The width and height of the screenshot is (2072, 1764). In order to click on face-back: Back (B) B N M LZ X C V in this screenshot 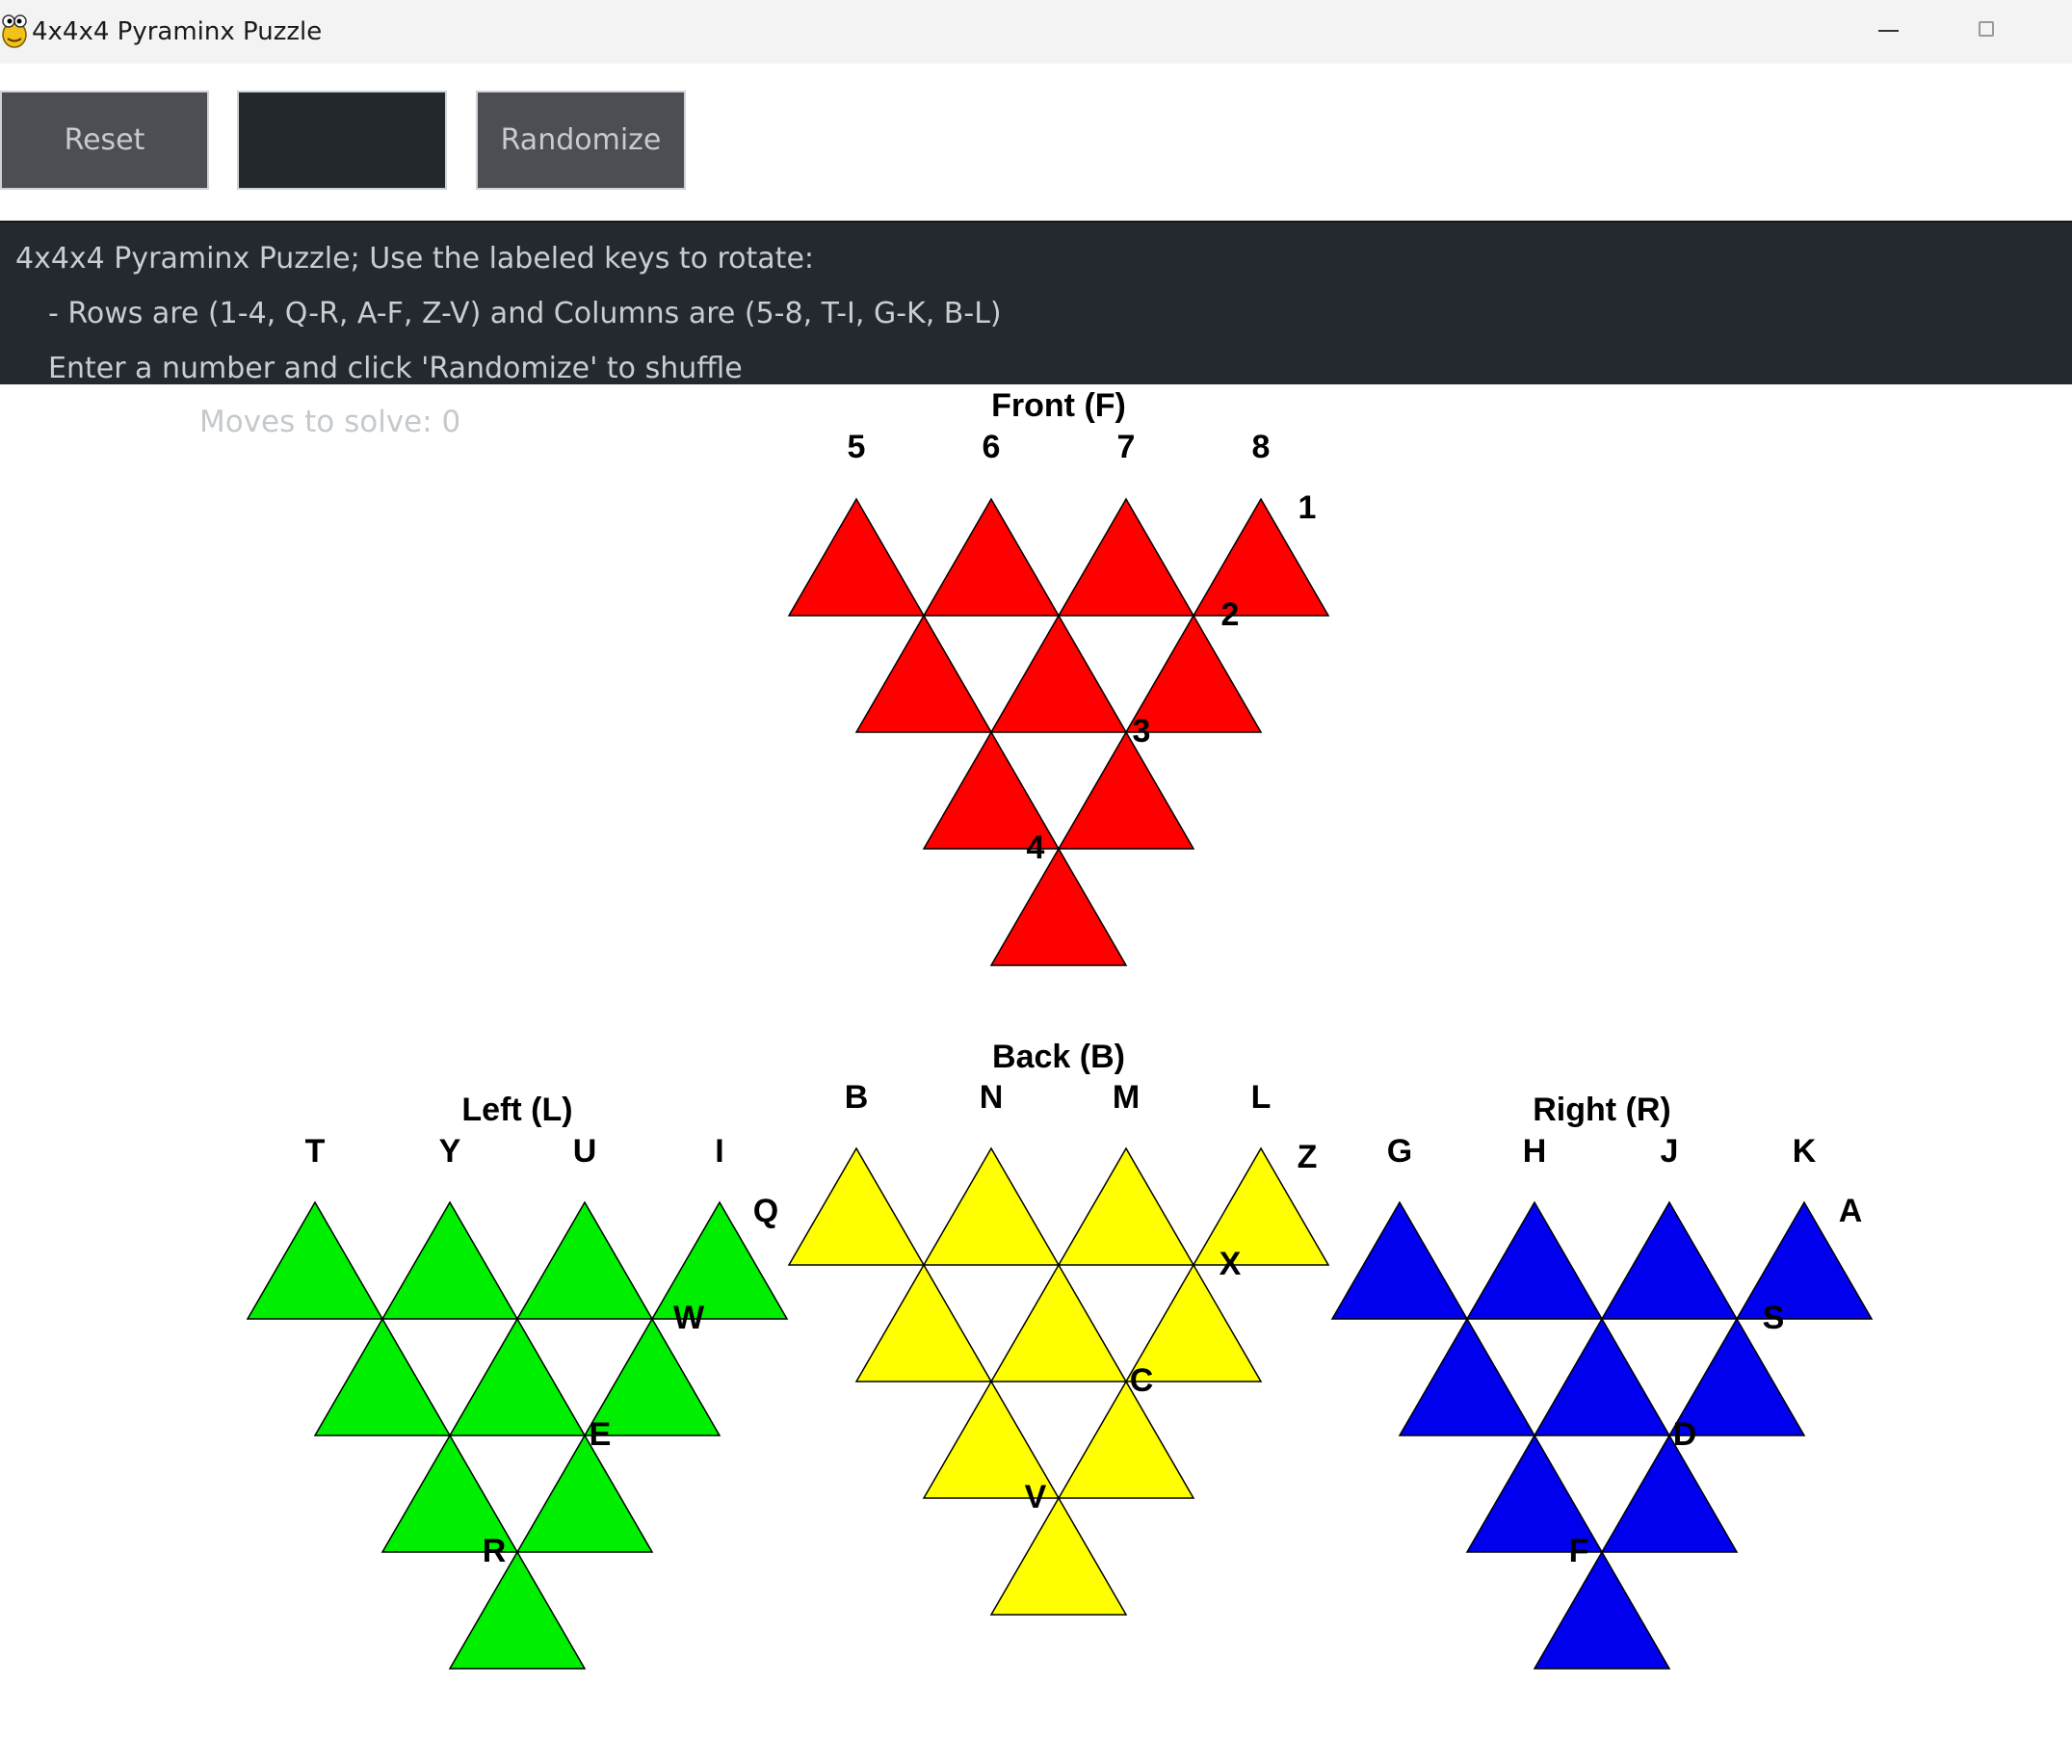, I will do `click(1058, 1327)`.